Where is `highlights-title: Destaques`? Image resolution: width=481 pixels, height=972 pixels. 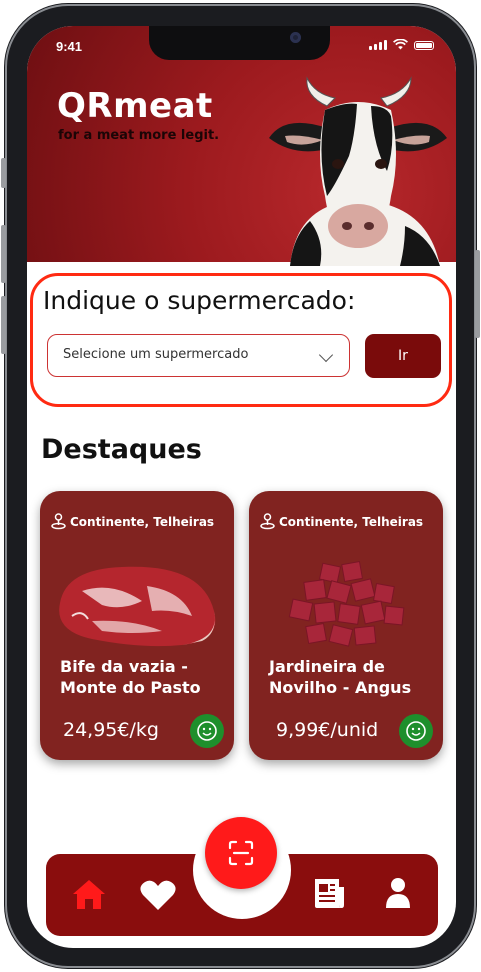
highlights-title: Destaques is located at coordinates (121, 449).